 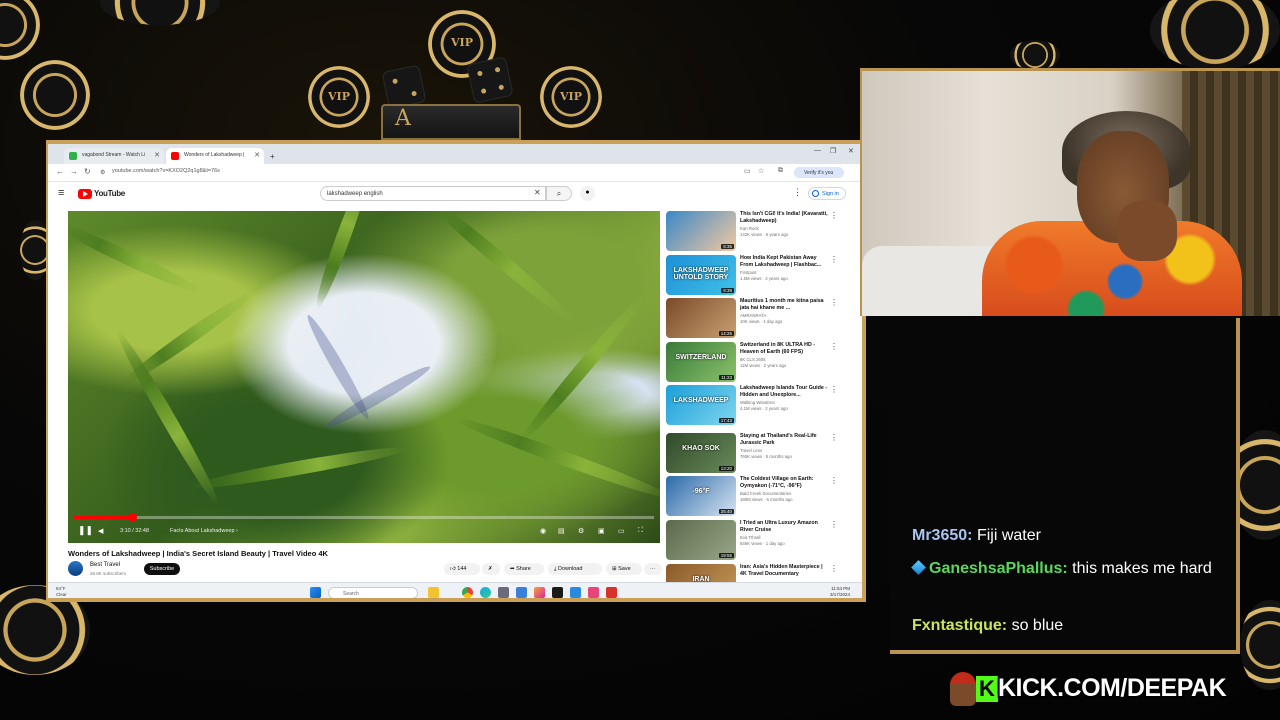 I want to click on url-field: youtube.com/watch?v=KXO2Q2q1g8&t=76s, so click(x=392, y=173).